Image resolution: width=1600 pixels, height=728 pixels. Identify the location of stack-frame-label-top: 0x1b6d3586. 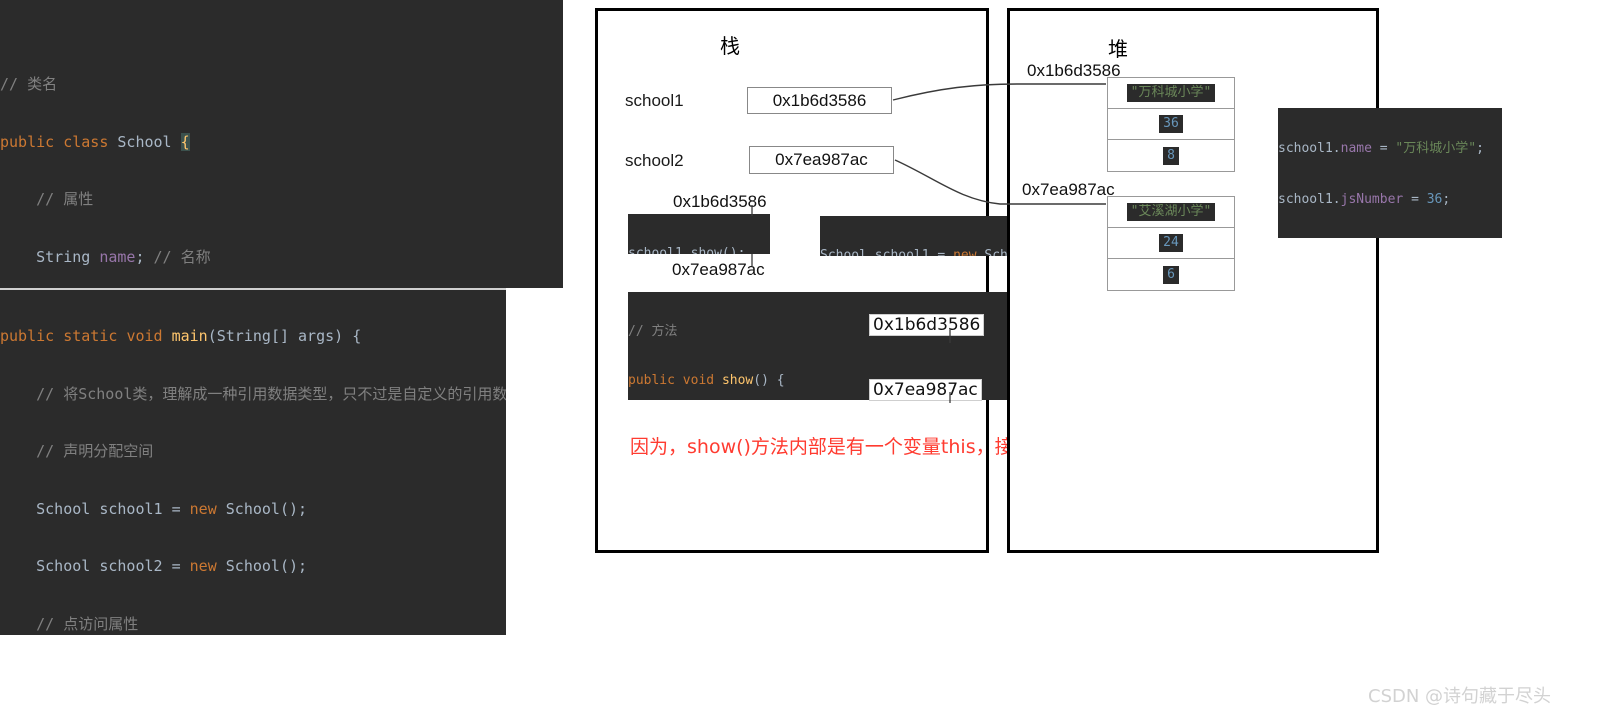
(720, 201).